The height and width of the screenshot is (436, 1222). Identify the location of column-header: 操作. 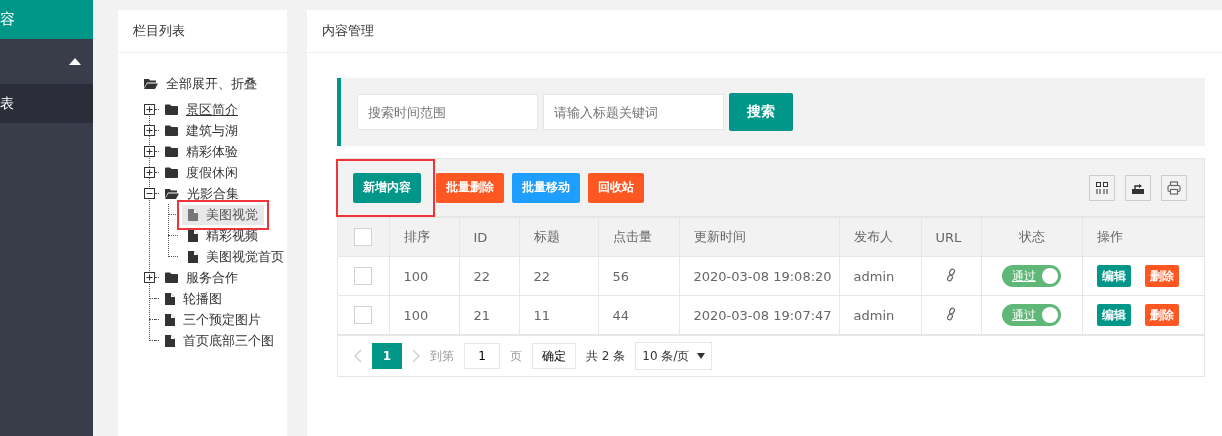
(1109, 236).